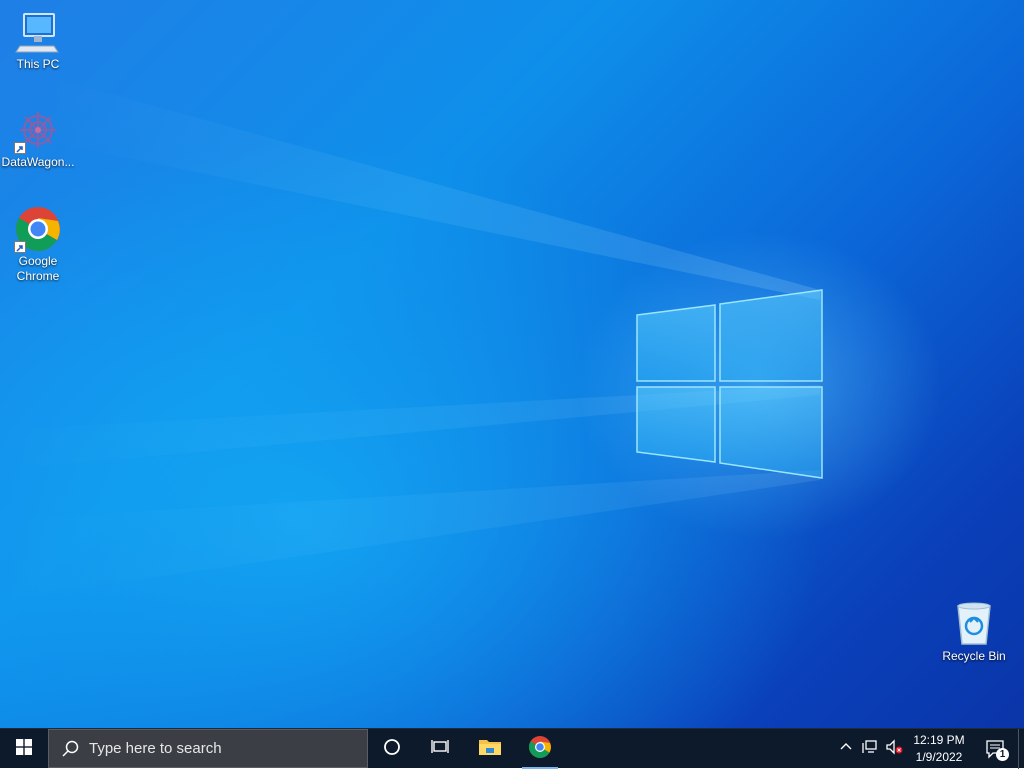 This screenshot has width=1024, height=769. Describe the element at coordinates (1021, 749) in the screenshot. I see `show-desktop-button` at that location.